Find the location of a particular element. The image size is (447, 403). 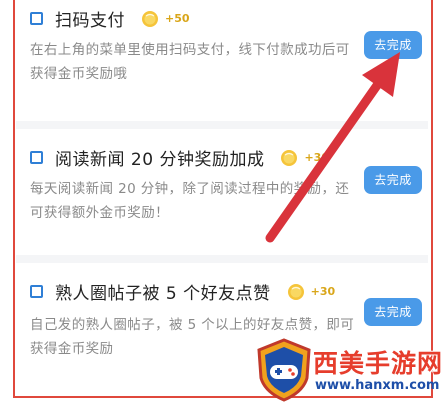

gamepad-shield-logo-icon is located at coordinates (284, 370).